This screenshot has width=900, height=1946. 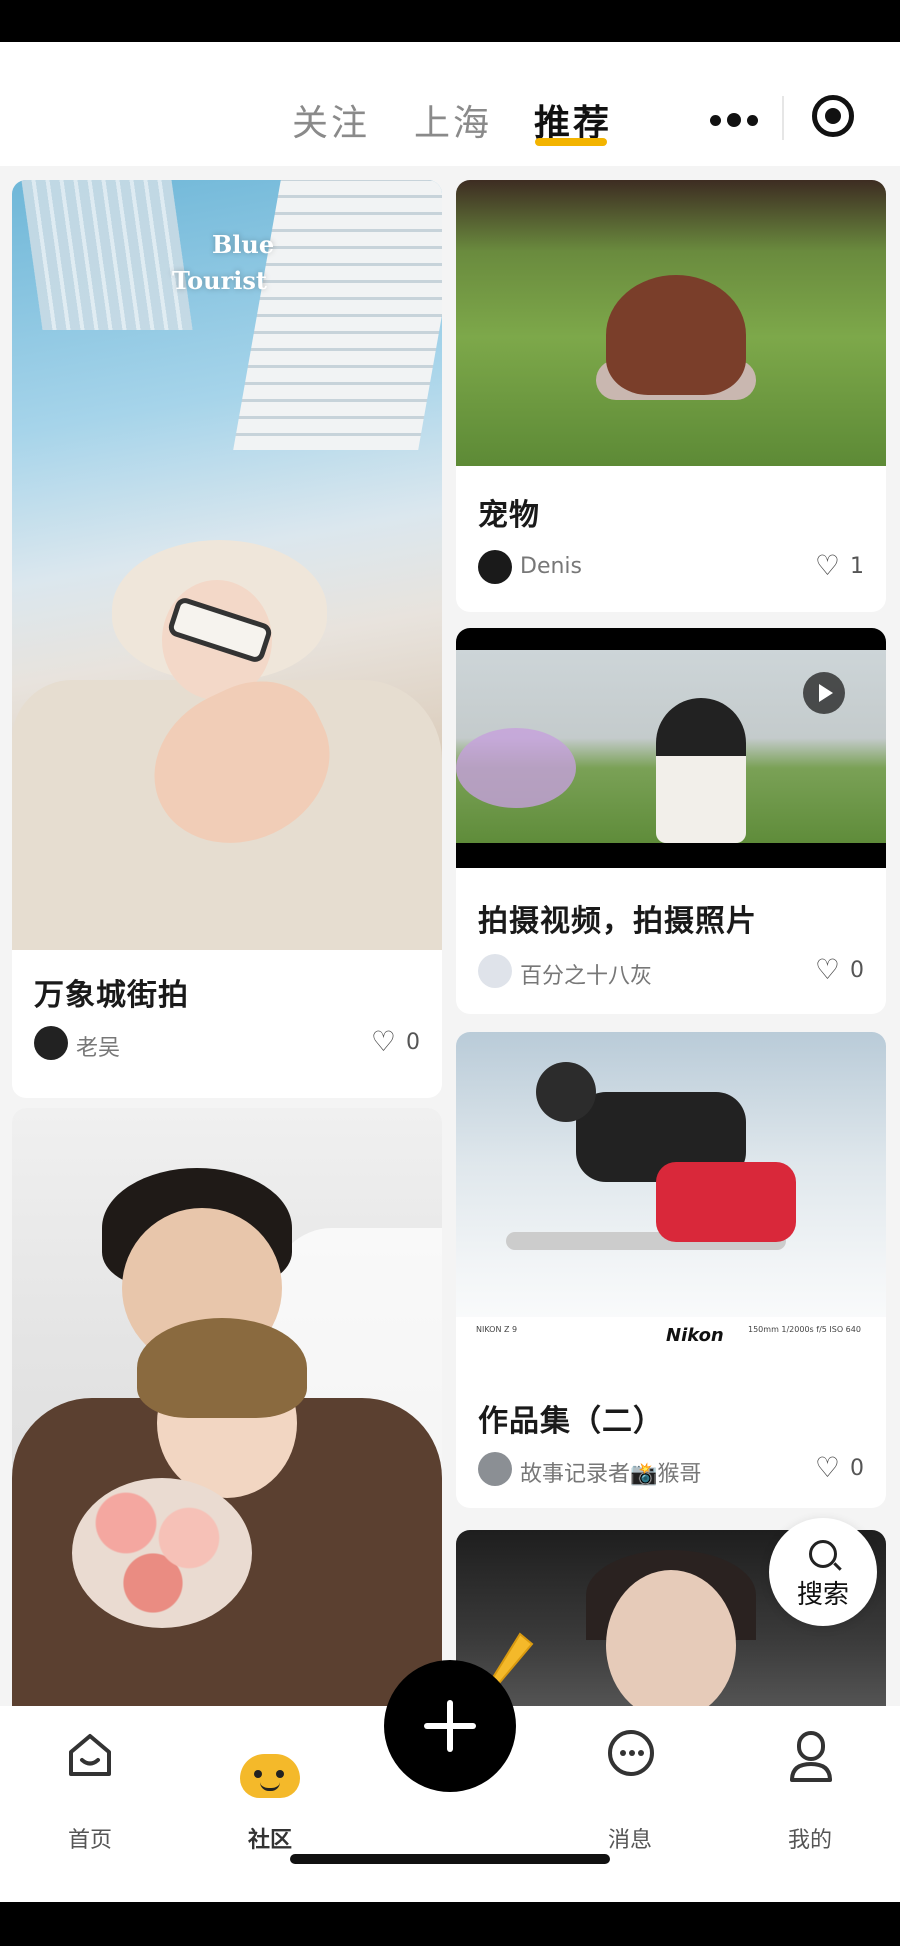 I want to click on search-button: 搜索, so click(x=823, y=1572).